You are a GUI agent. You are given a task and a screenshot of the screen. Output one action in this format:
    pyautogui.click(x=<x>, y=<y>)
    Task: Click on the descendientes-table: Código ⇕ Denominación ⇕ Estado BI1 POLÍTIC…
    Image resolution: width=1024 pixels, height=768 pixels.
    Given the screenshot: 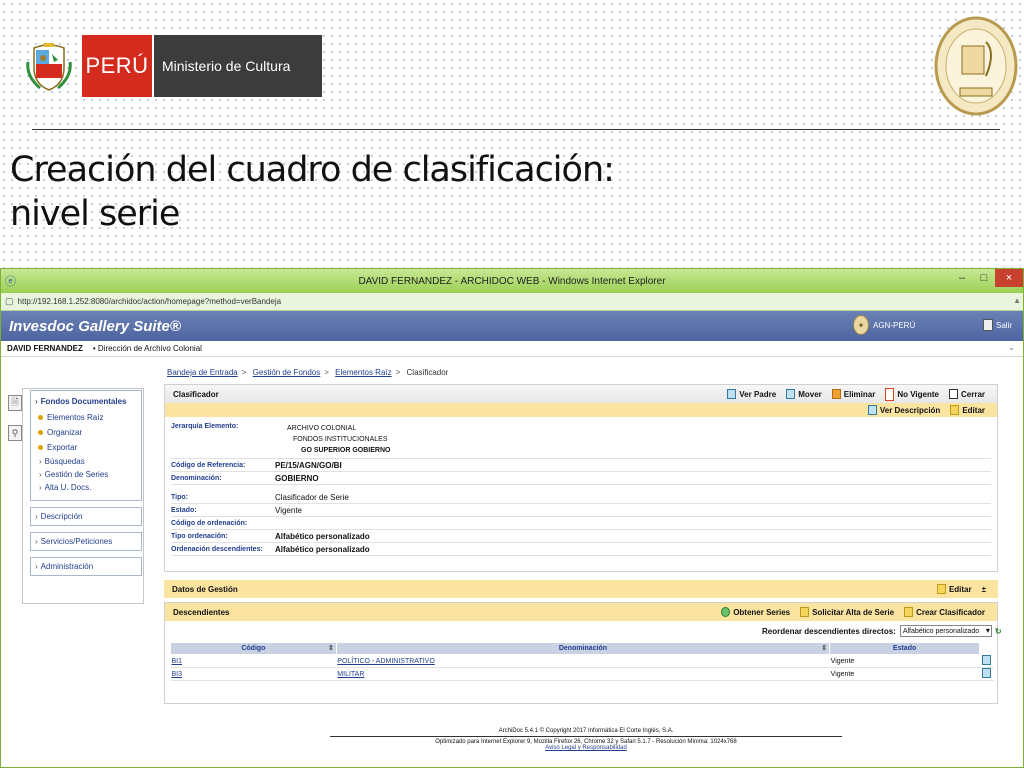 What is the action you would take?
    pyautogui.click(x=582, y=661)
    